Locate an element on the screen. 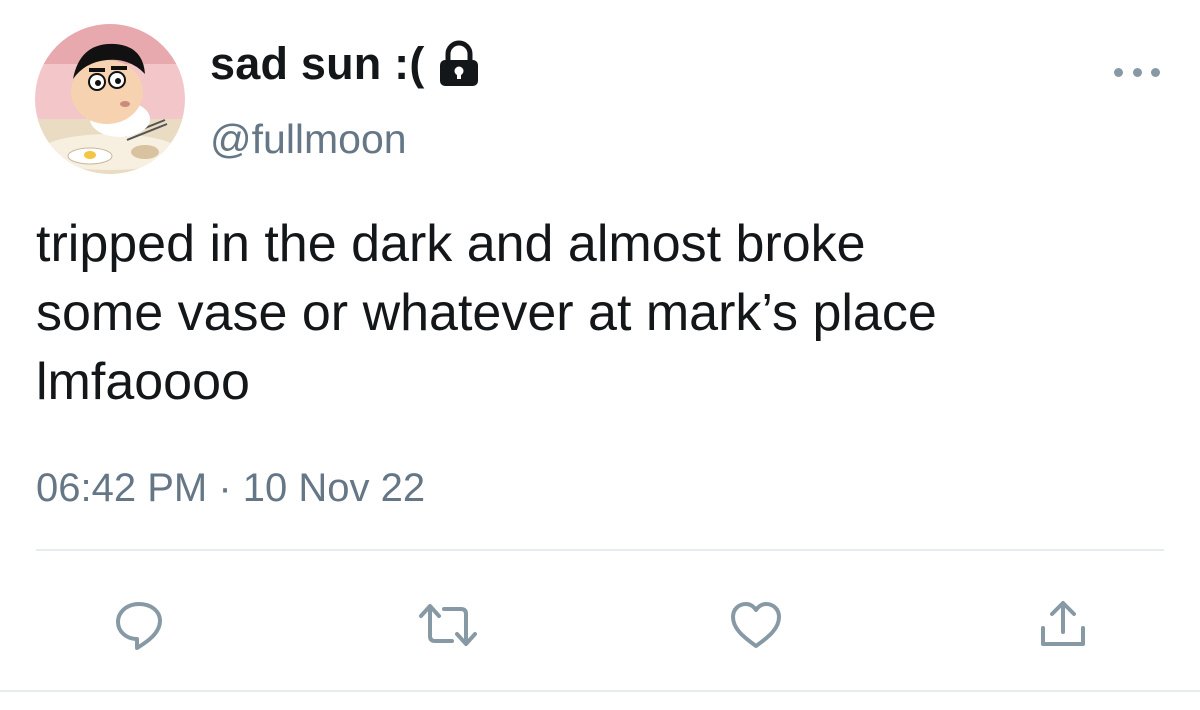 The width and height of the screenshot is (1200, 710). share-icon is located at coordinates (1063, 623).